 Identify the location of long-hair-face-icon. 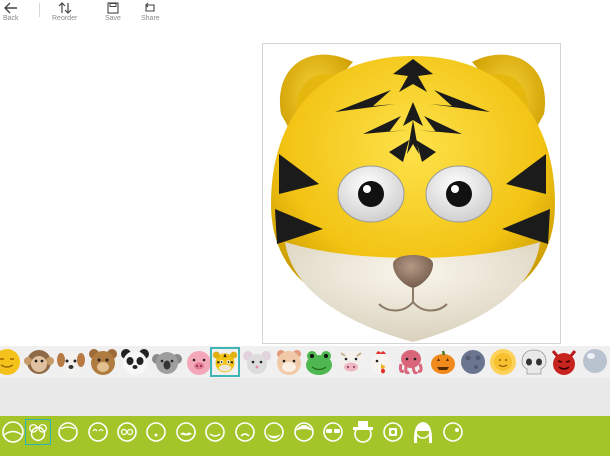
(423, 432).